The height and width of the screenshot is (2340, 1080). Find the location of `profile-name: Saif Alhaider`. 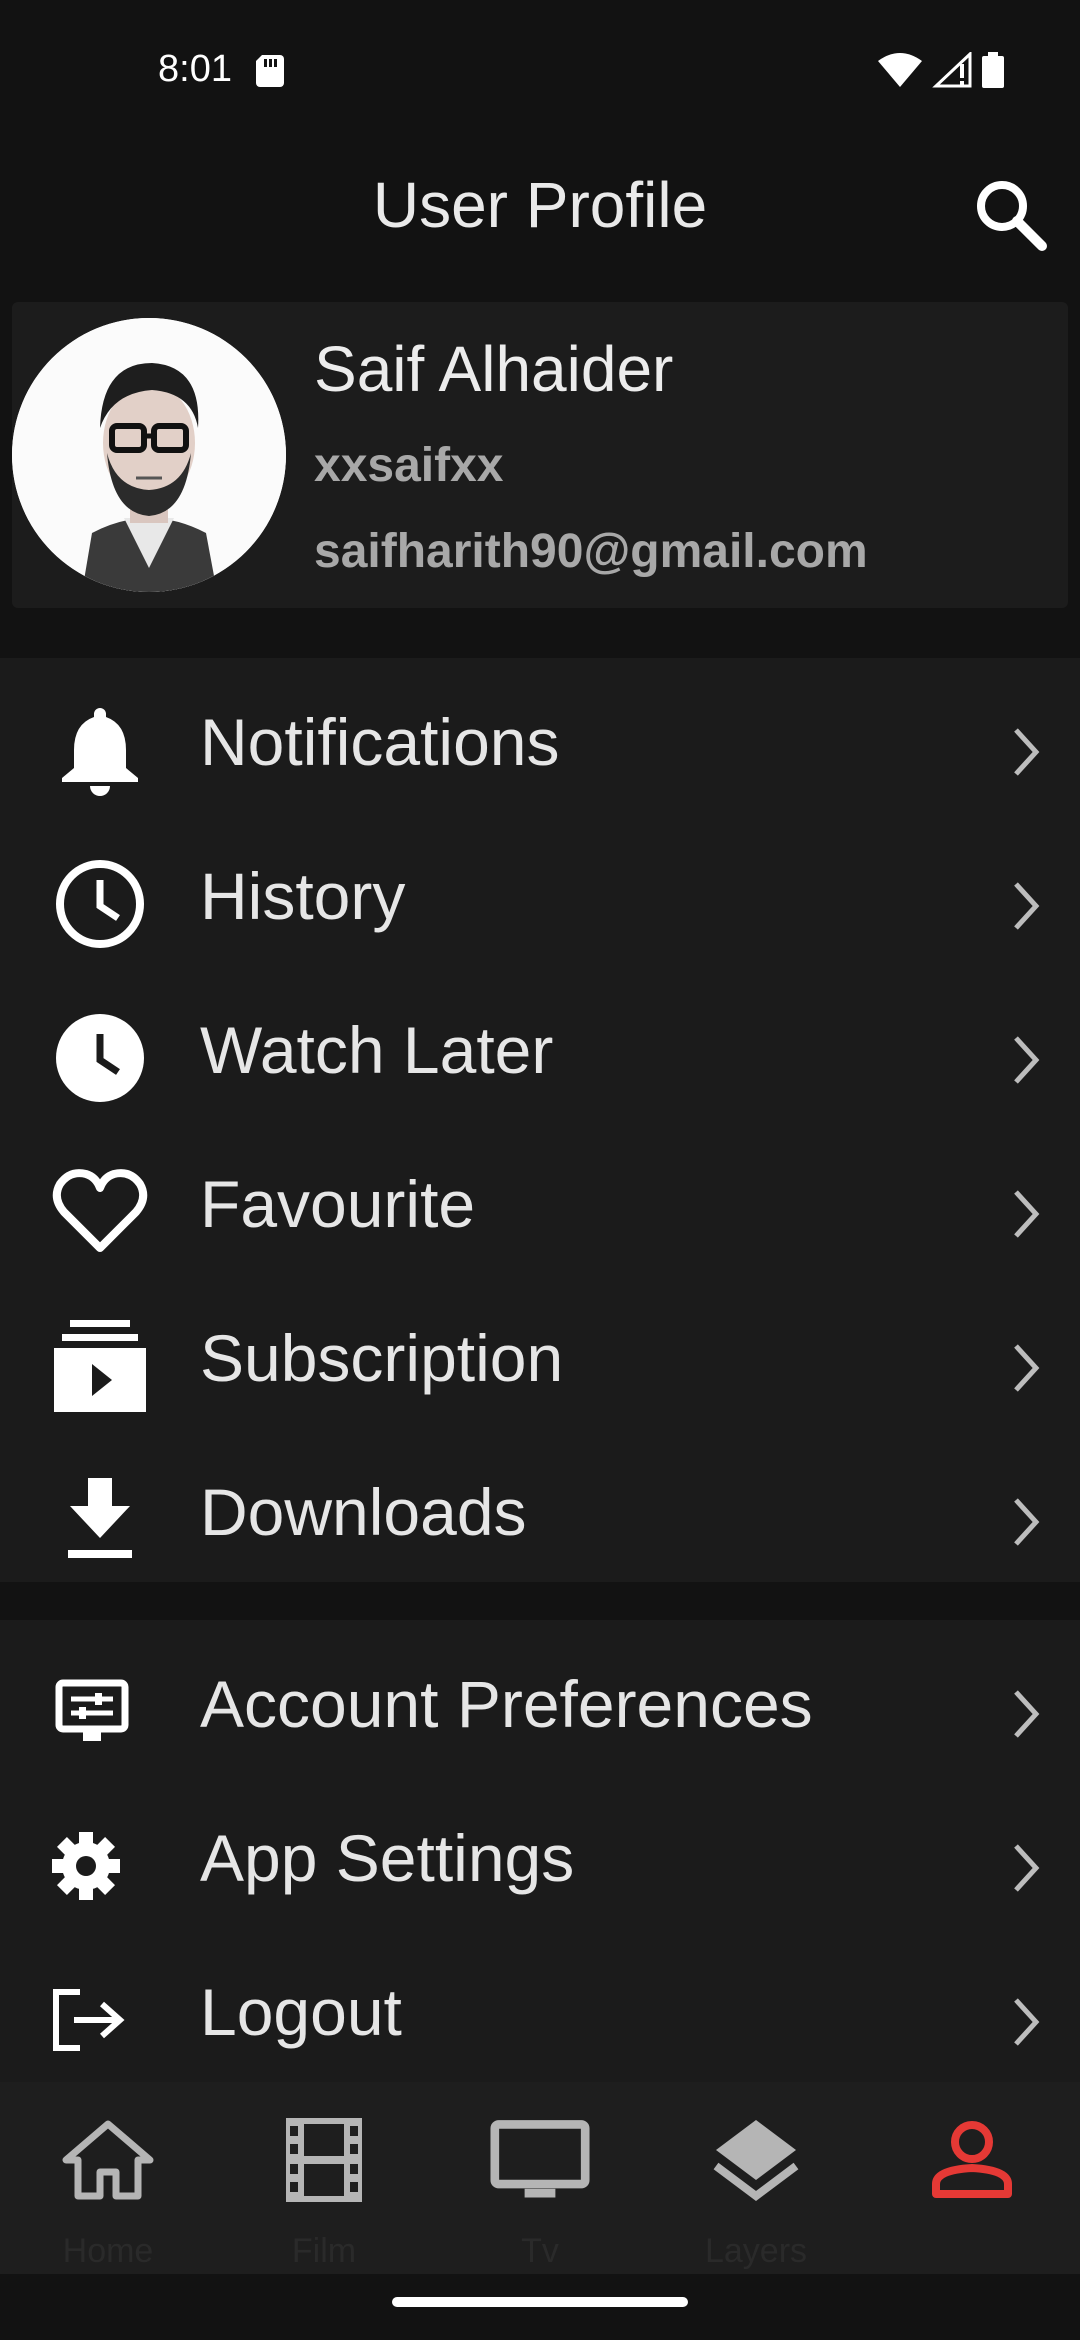

profile-name: Saif Alhaider is located at coordinates (494, 369).